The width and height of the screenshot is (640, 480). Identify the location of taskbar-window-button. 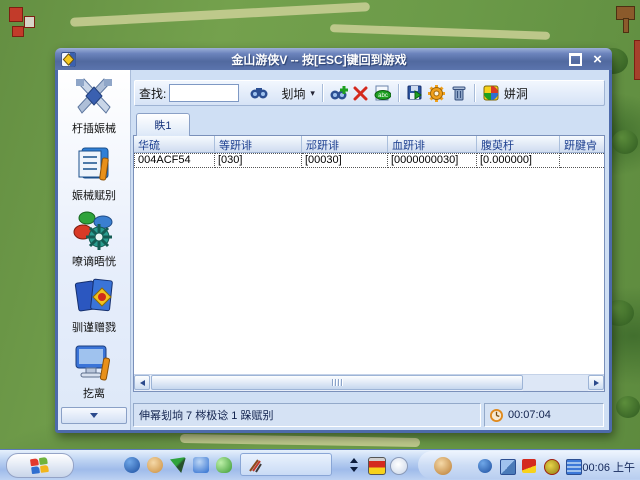
(286, 464).